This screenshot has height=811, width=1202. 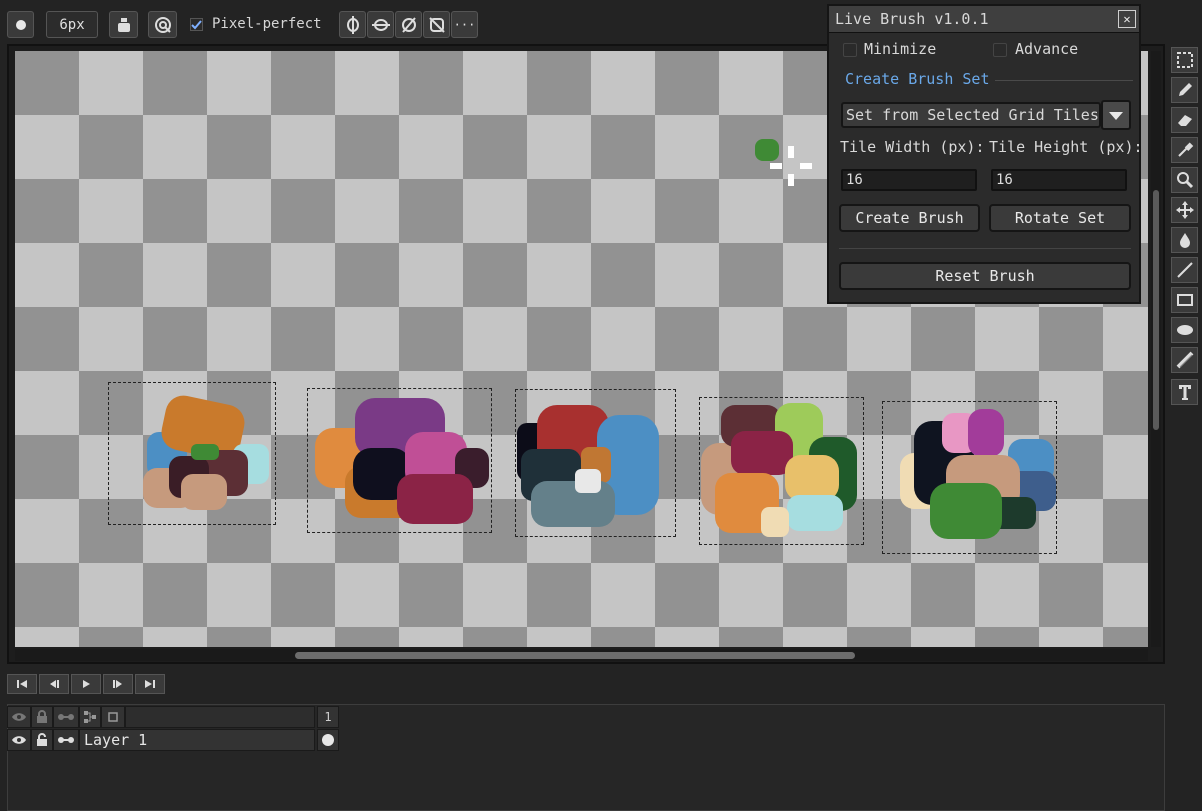 I want to click on horizontal-scroll-thumb, so click(x=575, y=655).